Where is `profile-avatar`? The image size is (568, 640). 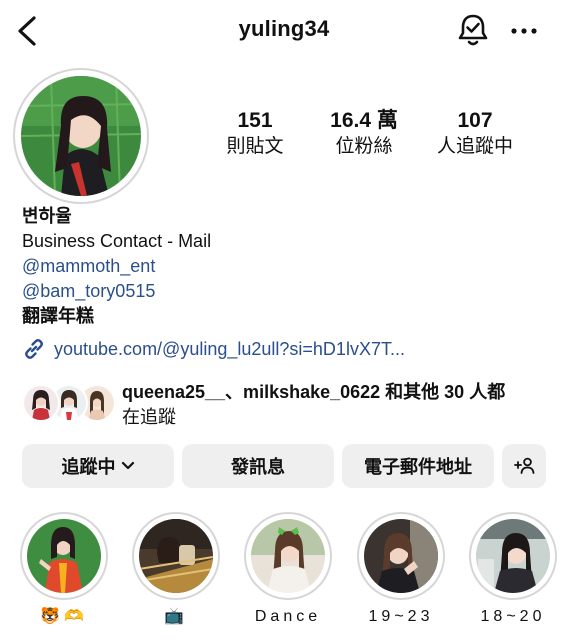 profile-avatar is located at coordinates (81, 136).